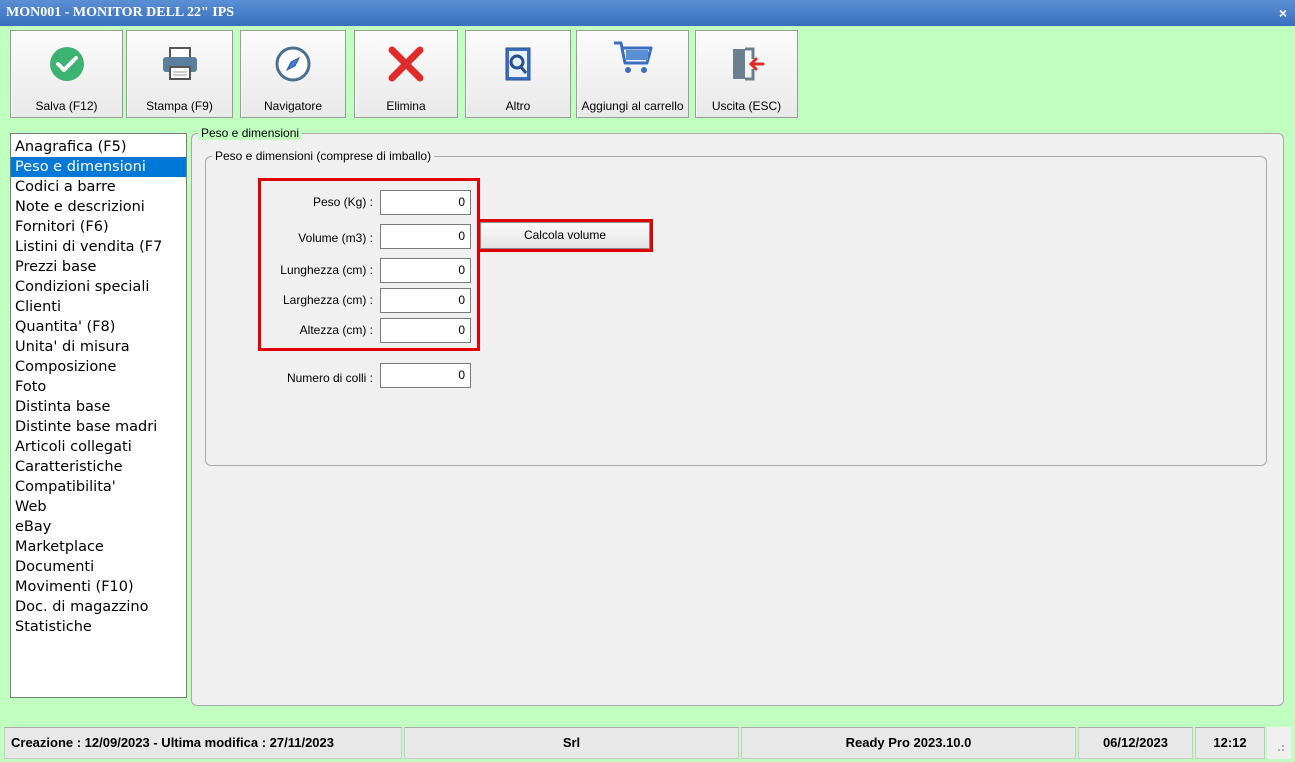  Describe the element at coordinates (98, 307) in the screenshot. I see `nav-item-clienti: Clienti` at that location.